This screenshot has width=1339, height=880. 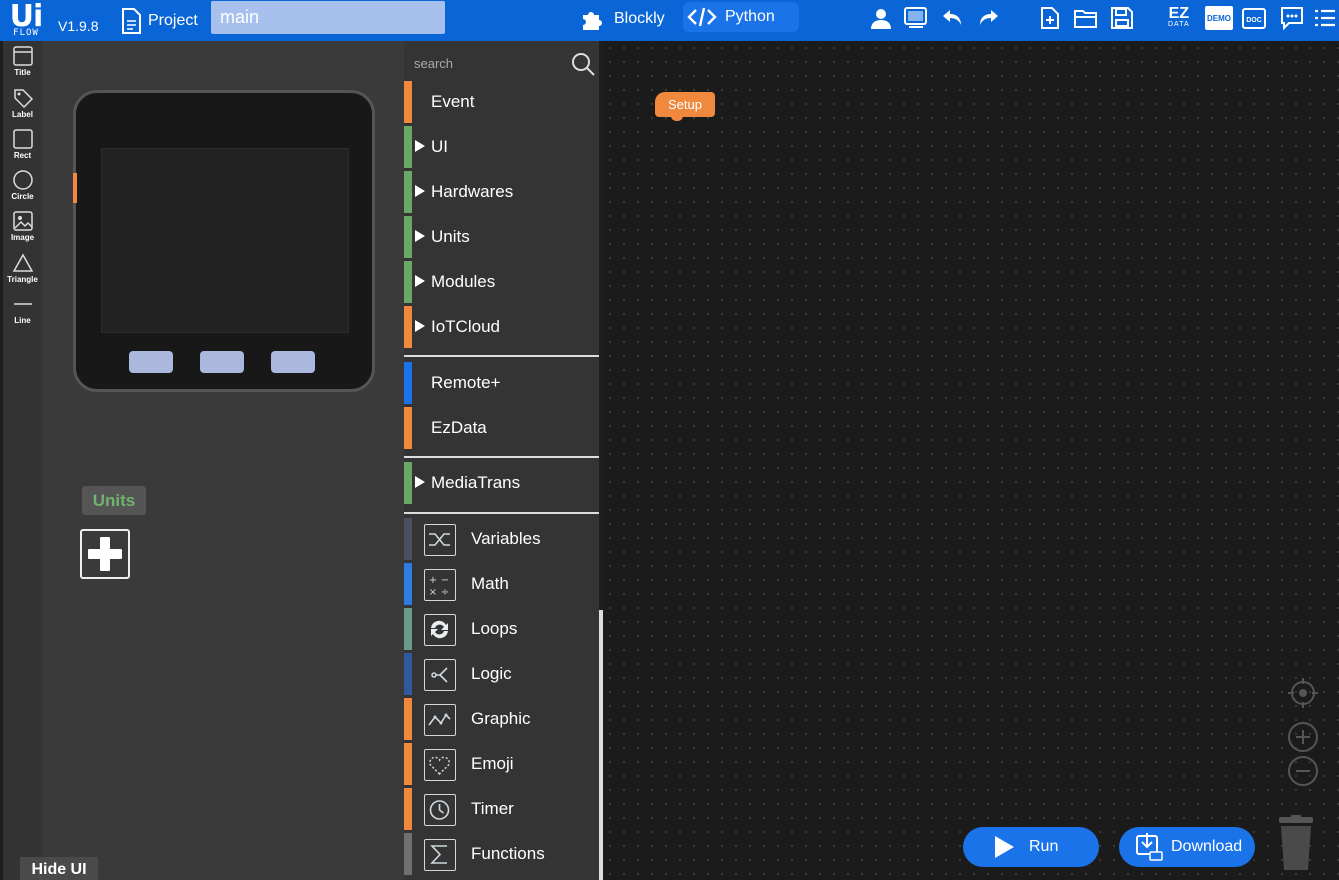 What do you see at coordinates (501, 584) in the screenshot?
I see `category-math: + − × ÷ Math` at bounding box center [501, 584].